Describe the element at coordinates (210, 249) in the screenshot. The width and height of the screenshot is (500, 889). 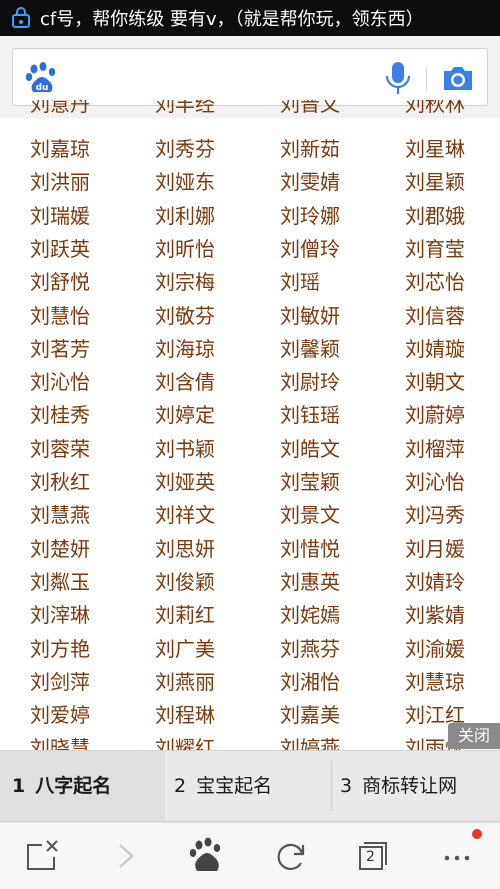
I see `name-cell: 刘昕怡` at that location.